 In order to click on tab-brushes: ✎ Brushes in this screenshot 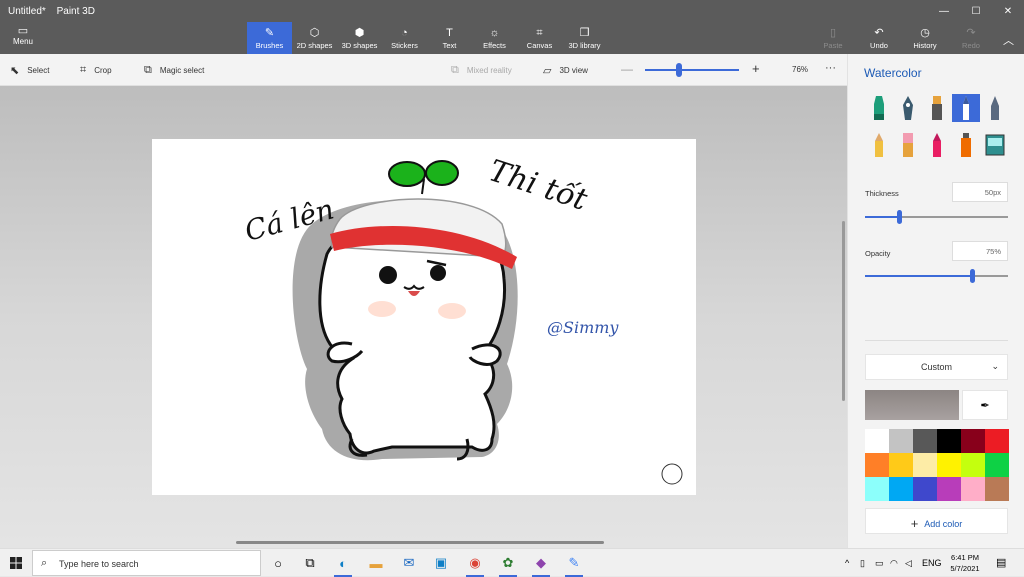, I will do `click(269, 38)`.